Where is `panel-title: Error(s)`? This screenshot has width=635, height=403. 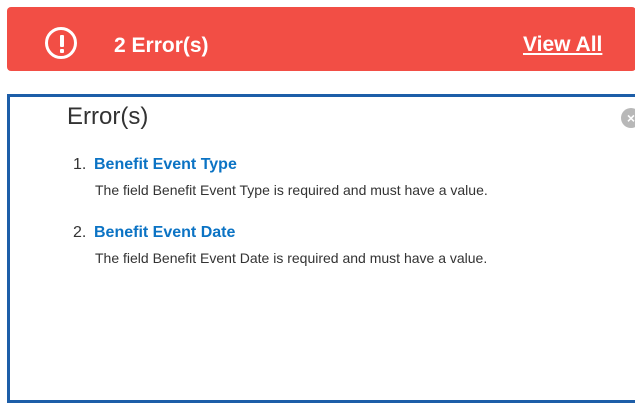 panel-title: Error(s) is located at coordinates (108, 116).